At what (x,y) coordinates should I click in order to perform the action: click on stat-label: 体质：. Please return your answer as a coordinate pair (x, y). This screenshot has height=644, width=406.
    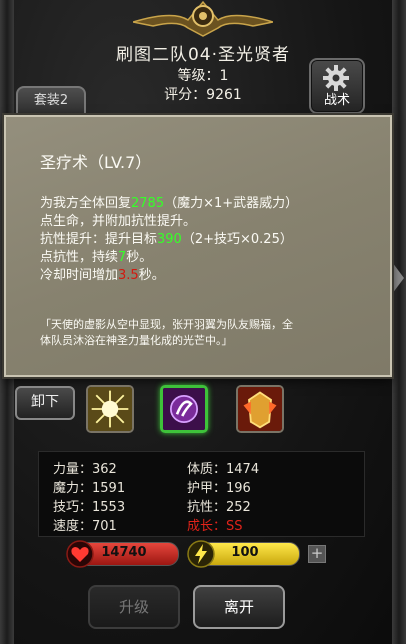
    Looking at the image, I should click on (207, 469).